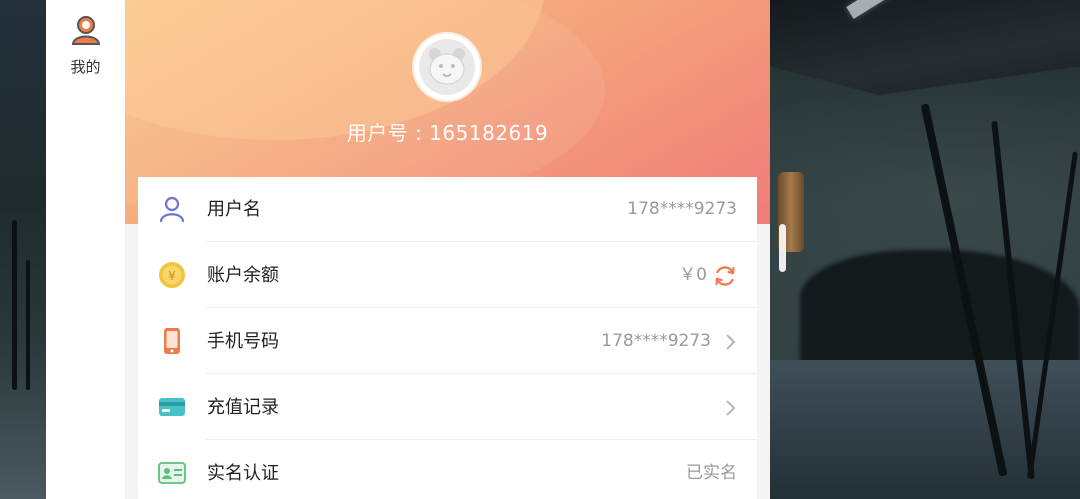  I want to click on row-username: 用户名 178****9273, so click(447, 209).